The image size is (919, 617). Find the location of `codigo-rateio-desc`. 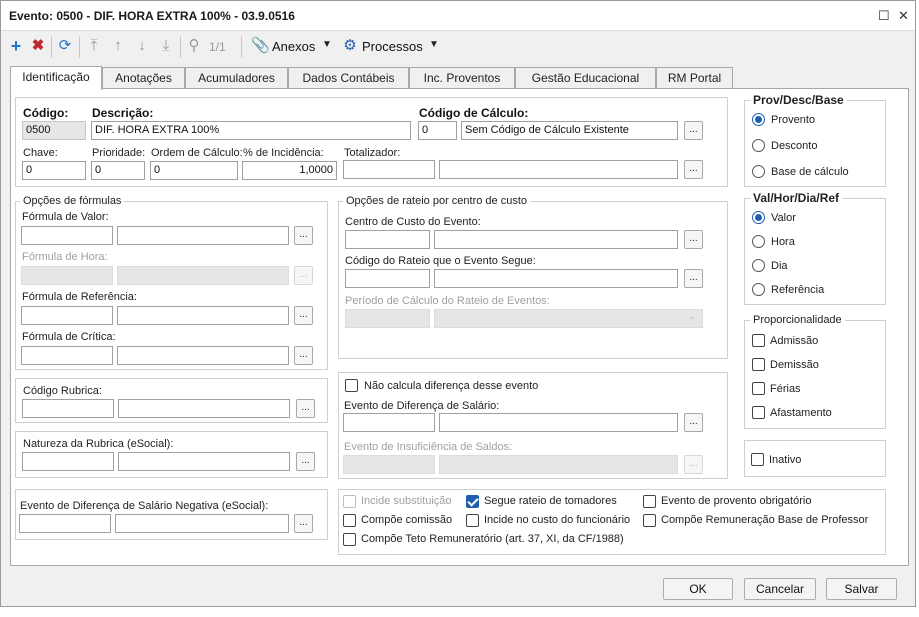

codigo-rateio-desc is located at coordinates (556, 278).